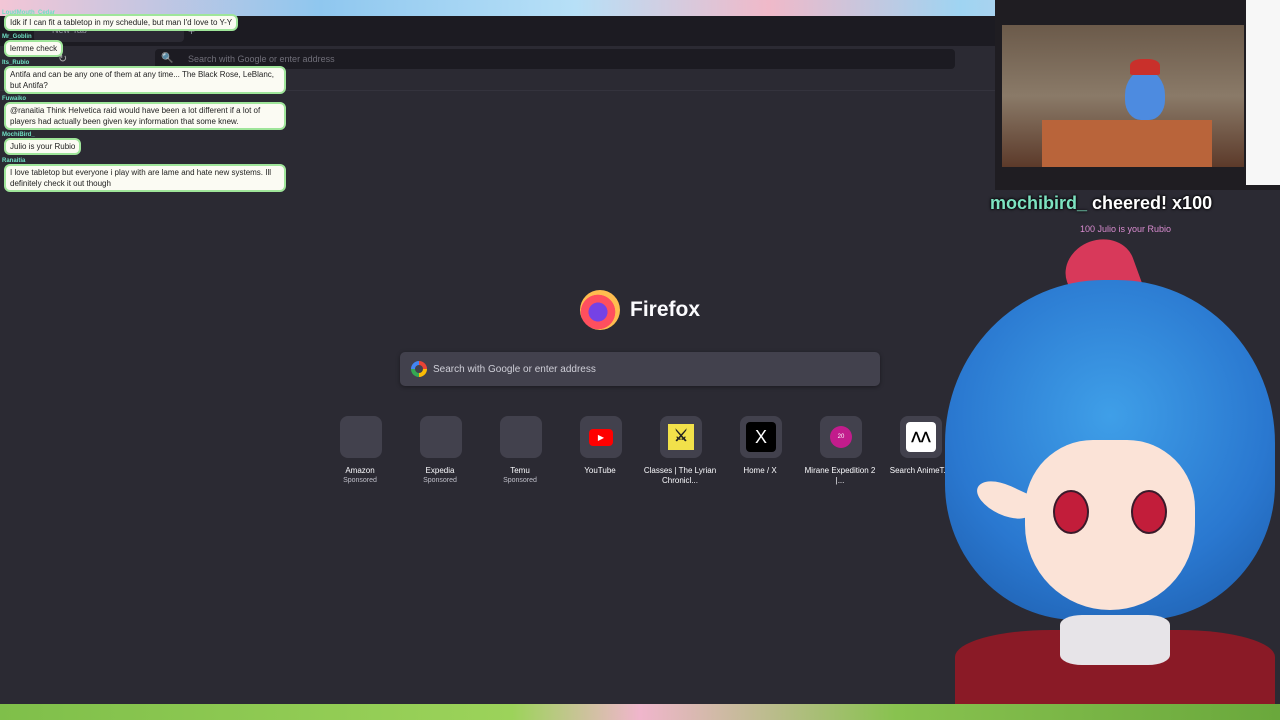 The width and height of the screenshot is (1280, 720). I want to click on avatar-eye-left, so click(1071, 512).